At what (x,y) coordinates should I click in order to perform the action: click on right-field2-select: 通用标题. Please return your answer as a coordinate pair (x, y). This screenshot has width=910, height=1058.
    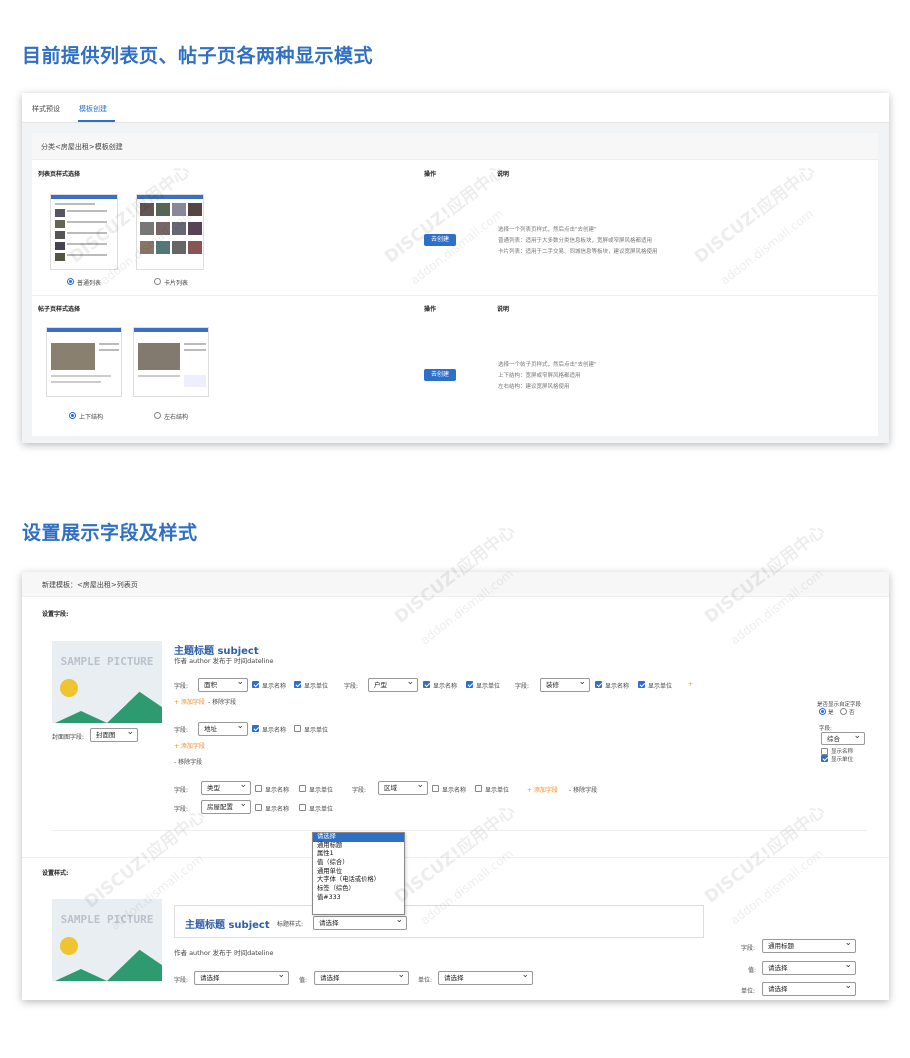
    Looking at the image, I should click on (809, 945).